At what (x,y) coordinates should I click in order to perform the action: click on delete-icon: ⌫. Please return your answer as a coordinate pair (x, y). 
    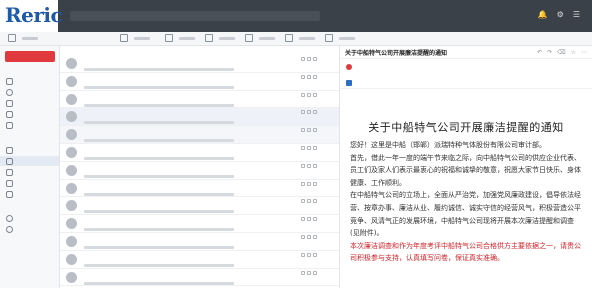
    Looking at the image, I should click on (561, 52).